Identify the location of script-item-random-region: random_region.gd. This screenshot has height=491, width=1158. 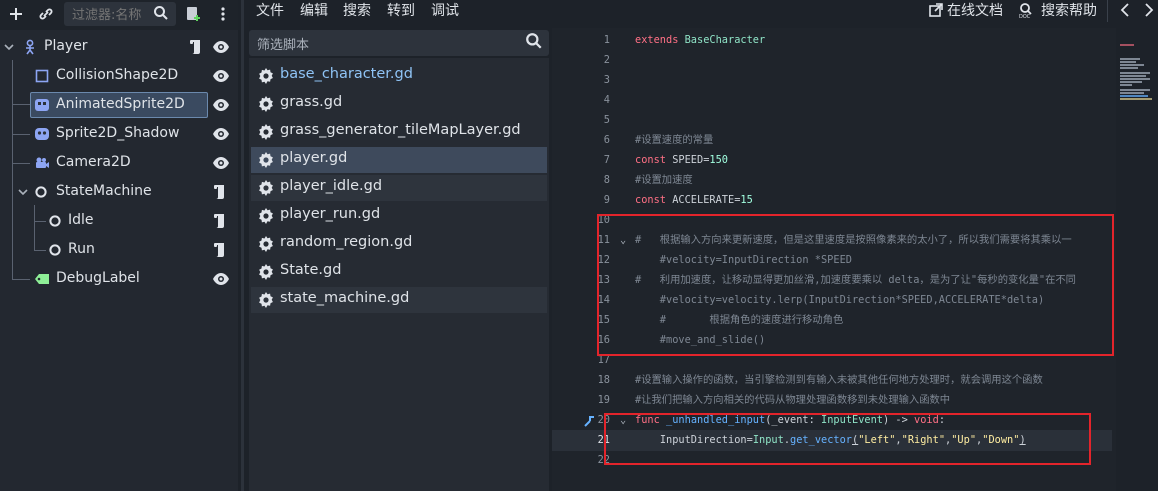
(399, 244).